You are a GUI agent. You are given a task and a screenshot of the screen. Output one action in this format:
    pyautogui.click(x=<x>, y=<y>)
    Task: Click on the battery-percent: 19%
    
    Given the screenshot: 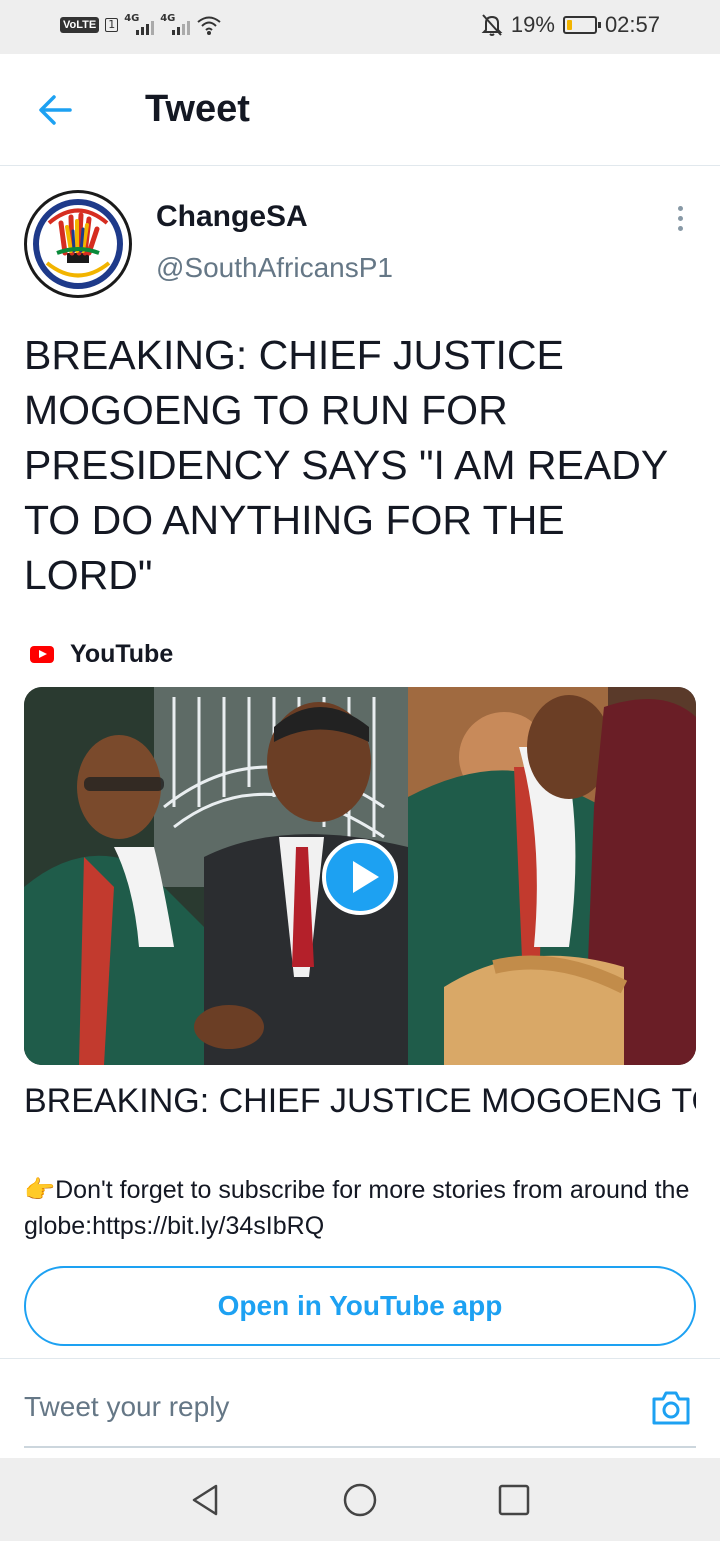 What is the action you would take?
    pyautogui.click(x=532, y=24)
    